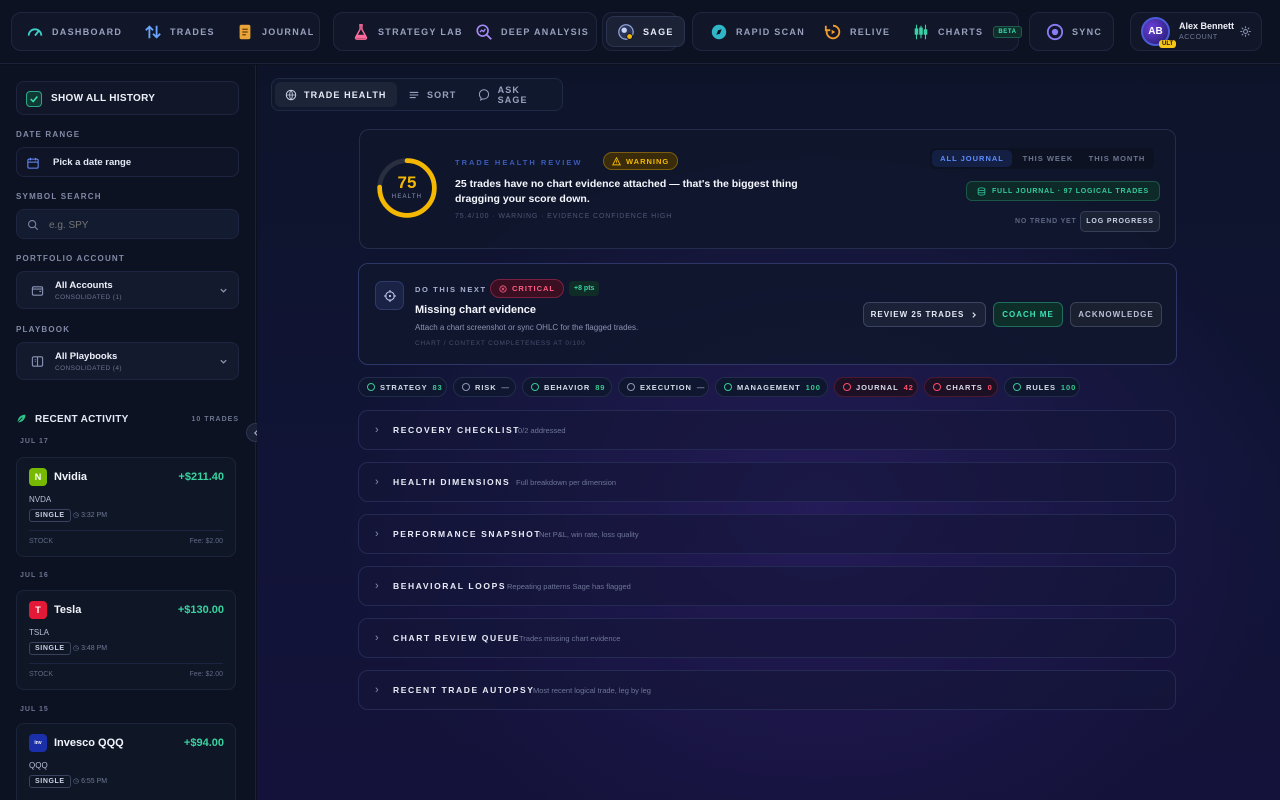  I want to click on chat-bubble-icon, so click(484, 94).